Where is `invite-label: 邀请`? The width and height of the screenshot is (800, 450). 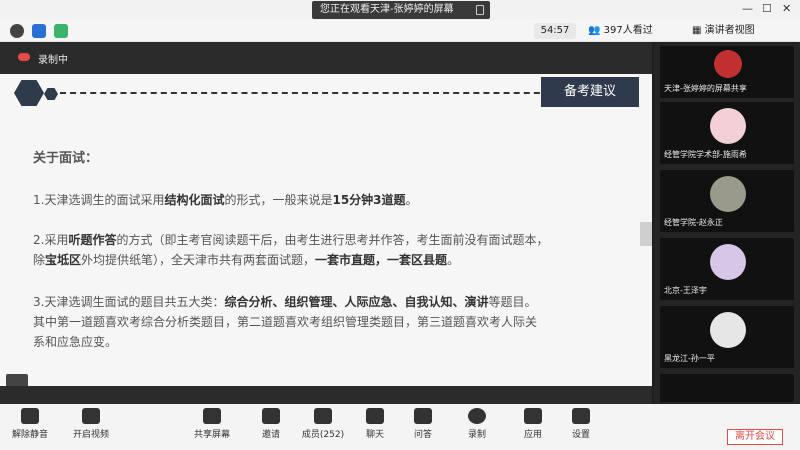 invite-label: 邀请 is located at coordinates (270, 435).